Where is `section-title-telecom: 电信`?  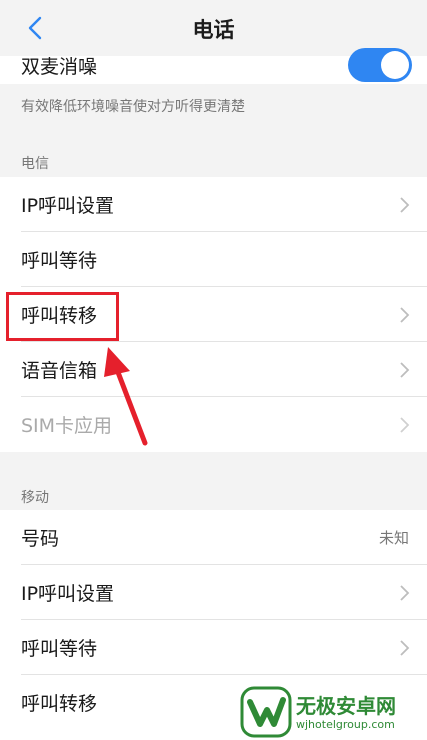 section-title-telecom: 电信 is located at coordinates (35, 164).